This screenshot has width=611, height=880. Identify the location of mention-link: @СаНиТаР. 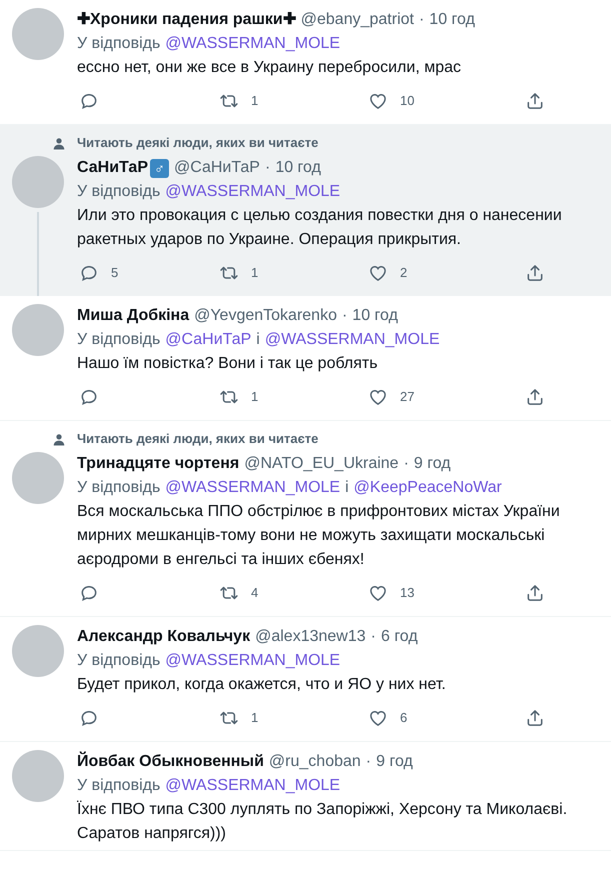
(208, 340).